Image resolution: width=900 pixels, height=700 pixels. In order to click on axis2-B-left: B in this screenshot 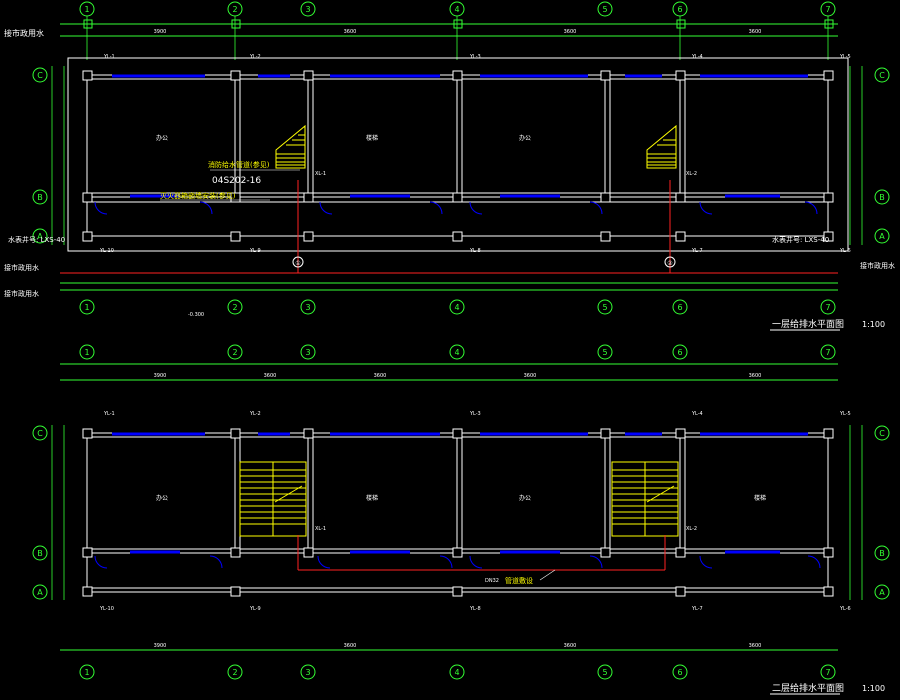, I will do `click(40, 553)`.